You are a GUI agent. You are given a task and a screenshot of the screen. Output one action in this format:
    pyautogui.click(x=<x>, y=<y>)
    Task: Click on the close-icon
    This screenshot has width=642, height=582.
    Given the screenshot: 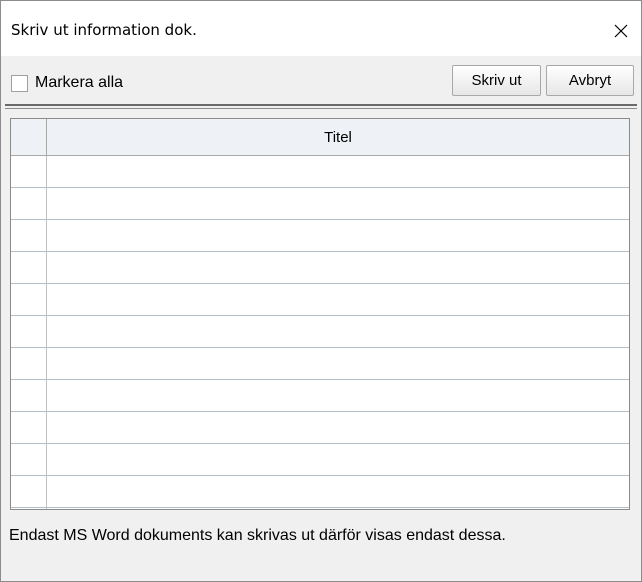 What is the action you would take?
    pyautogui.click(x=621, y=31)
    